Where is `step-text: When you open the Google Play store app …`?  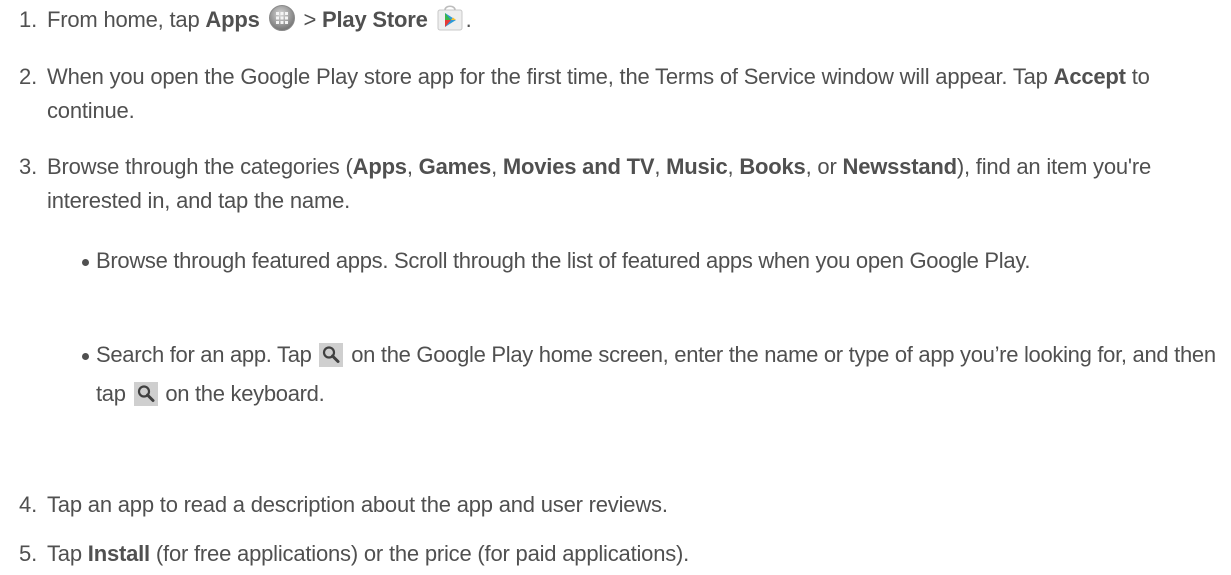 step-text: When you open the Google Play store app … is located at coordinates (598, 93).